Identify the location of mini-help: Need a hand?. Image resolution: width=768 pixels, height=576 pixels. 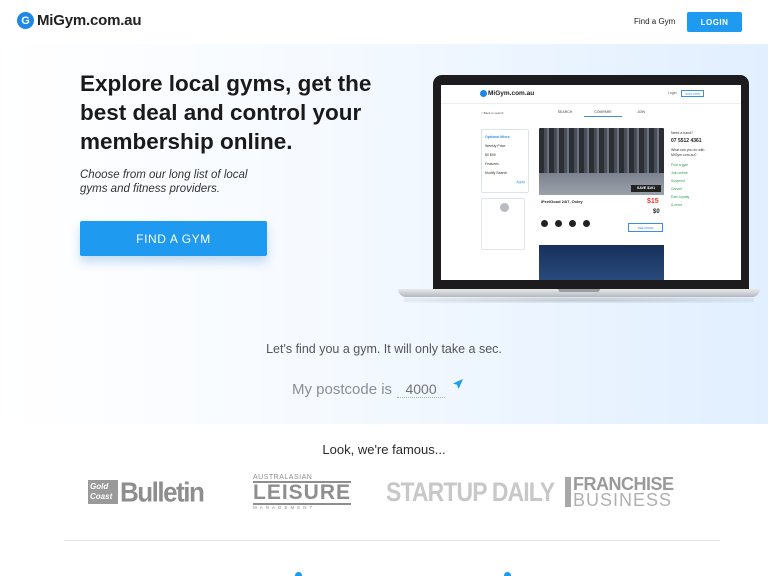
(682, 133).